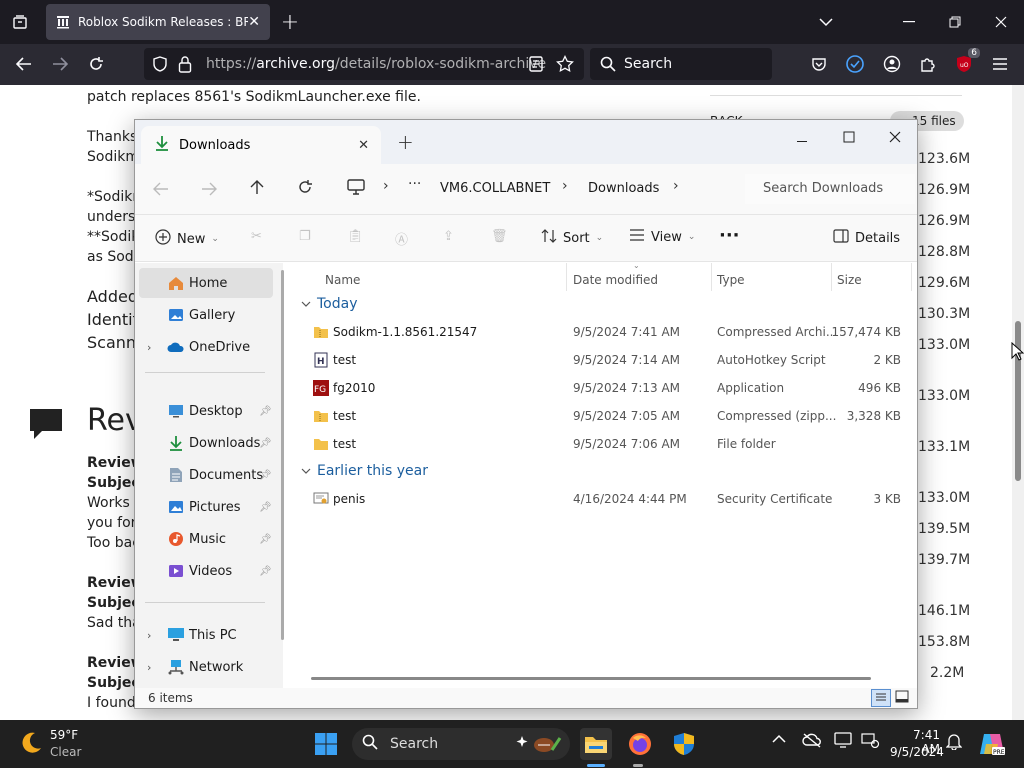 The height and width of the screenshot is (768, 1024). Describe the element at coordinates (65, 752) in the screenshot. I see `weather-desc: Clear` at that location.